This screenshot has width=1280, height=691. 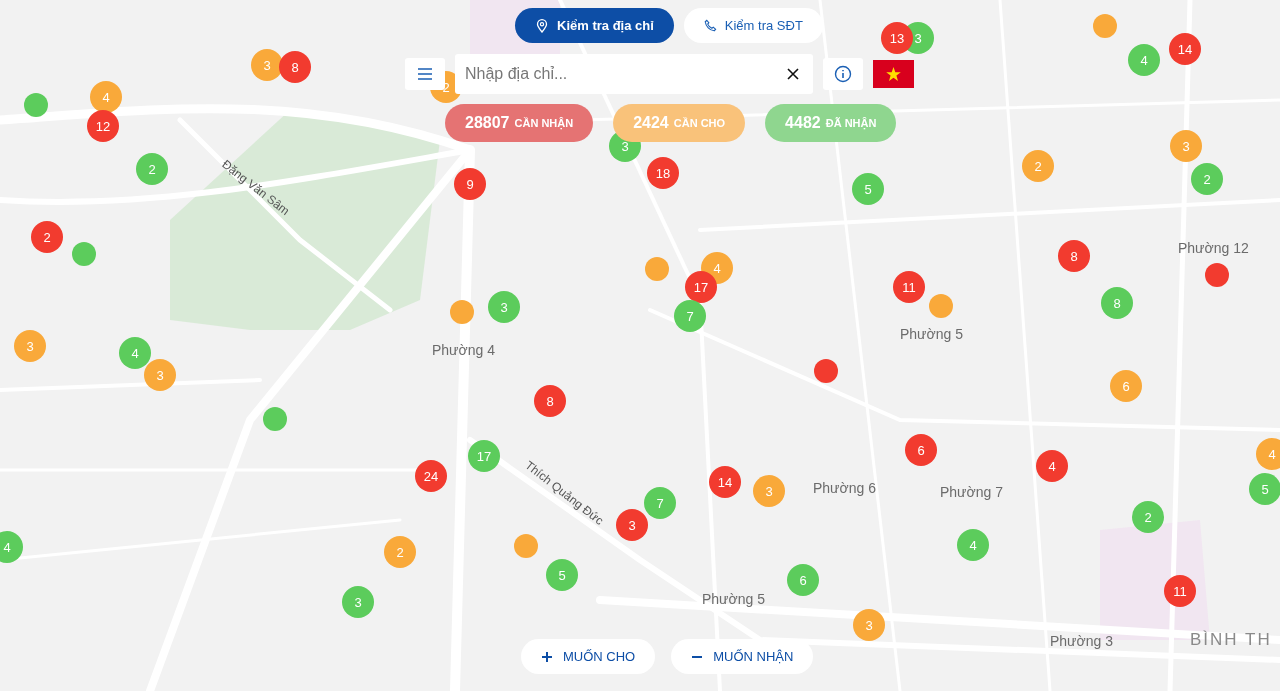 I want to click on phone-icon, so click(x=710, y=25).